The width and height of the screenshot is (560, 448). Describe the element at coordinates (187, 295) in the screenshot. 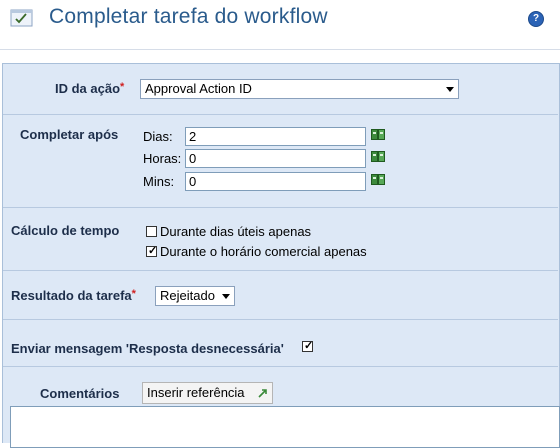

I see `task-result-value: Rejeitado` at that location.